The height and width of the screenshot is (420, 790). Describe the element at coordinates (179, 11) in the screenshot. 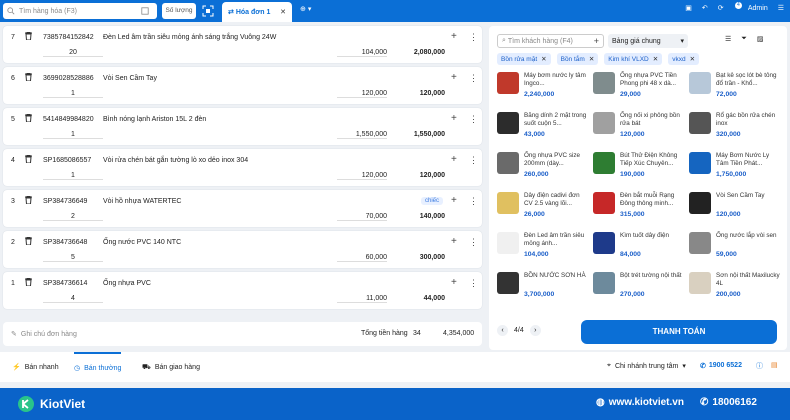

I see `quantity-button: Số lượng` at that location.